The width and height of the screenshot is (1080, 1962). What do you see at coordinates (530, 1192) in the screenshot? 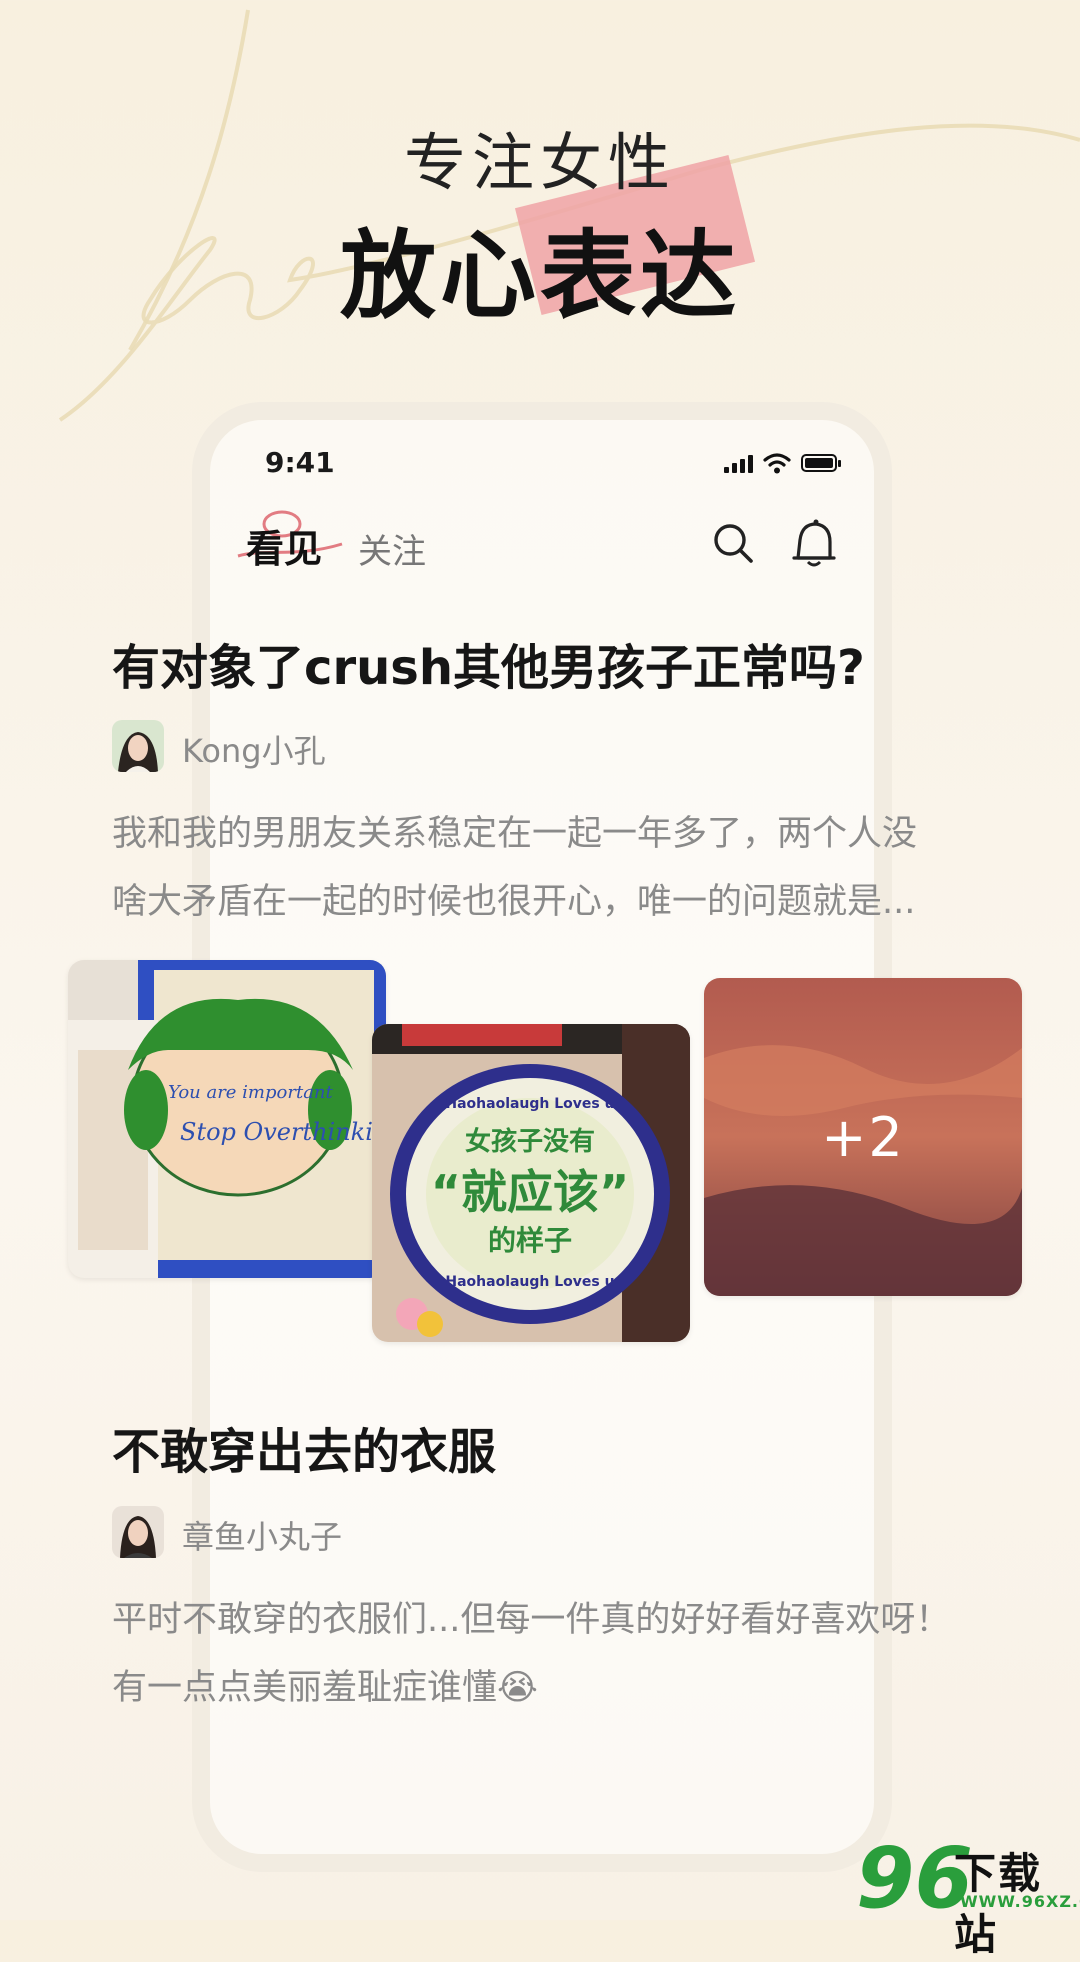
I see `badge-text: “就应该”` at bounding box center [530, 1192].